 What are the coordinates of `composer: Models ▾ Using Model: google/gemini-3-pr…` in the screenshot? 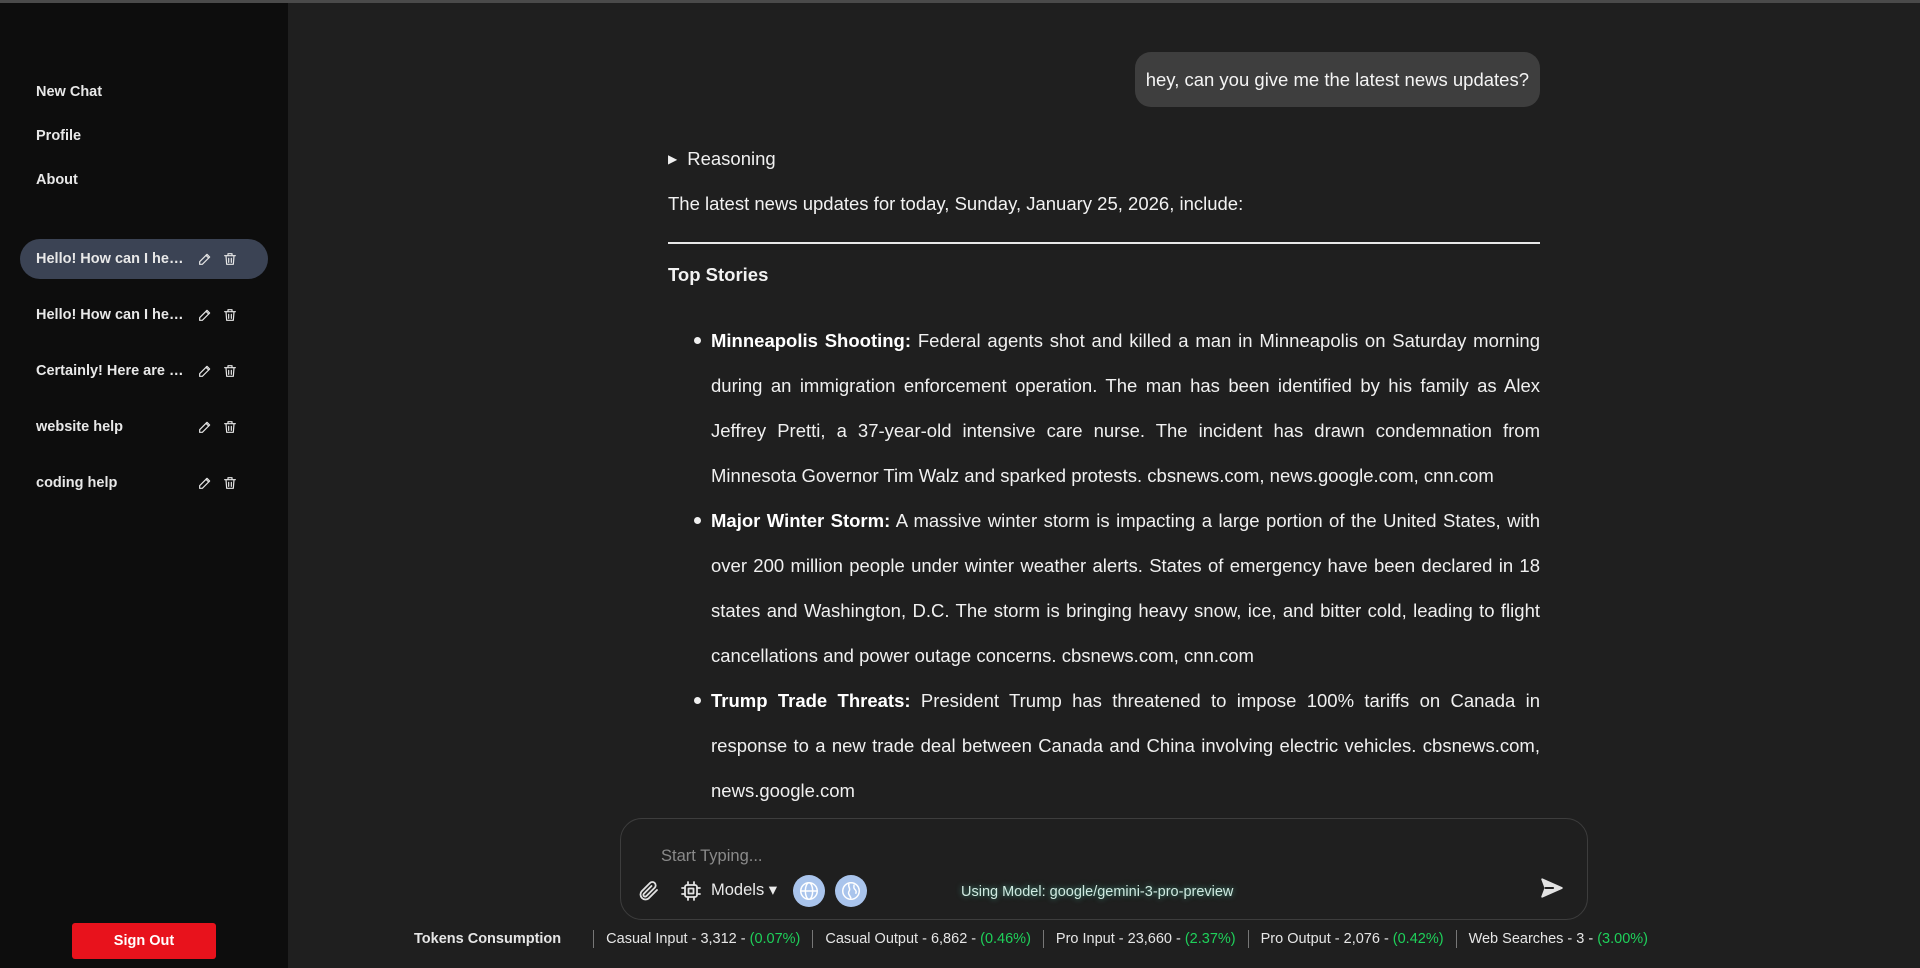 It's located at (1104, 869).